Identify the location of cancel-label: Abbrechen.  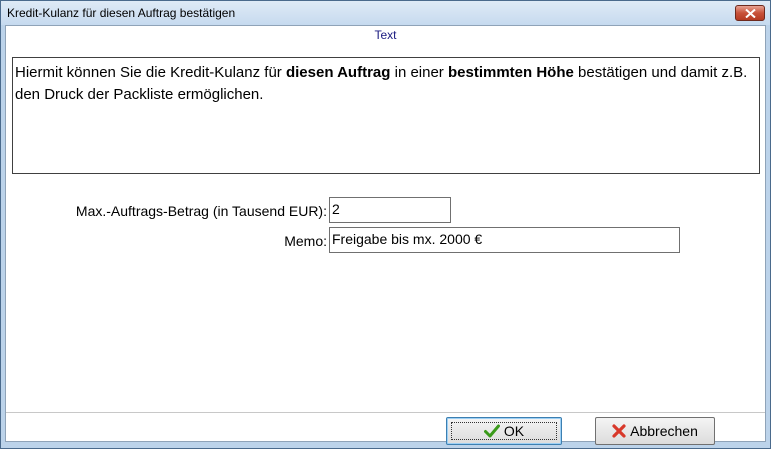
(664, 431).